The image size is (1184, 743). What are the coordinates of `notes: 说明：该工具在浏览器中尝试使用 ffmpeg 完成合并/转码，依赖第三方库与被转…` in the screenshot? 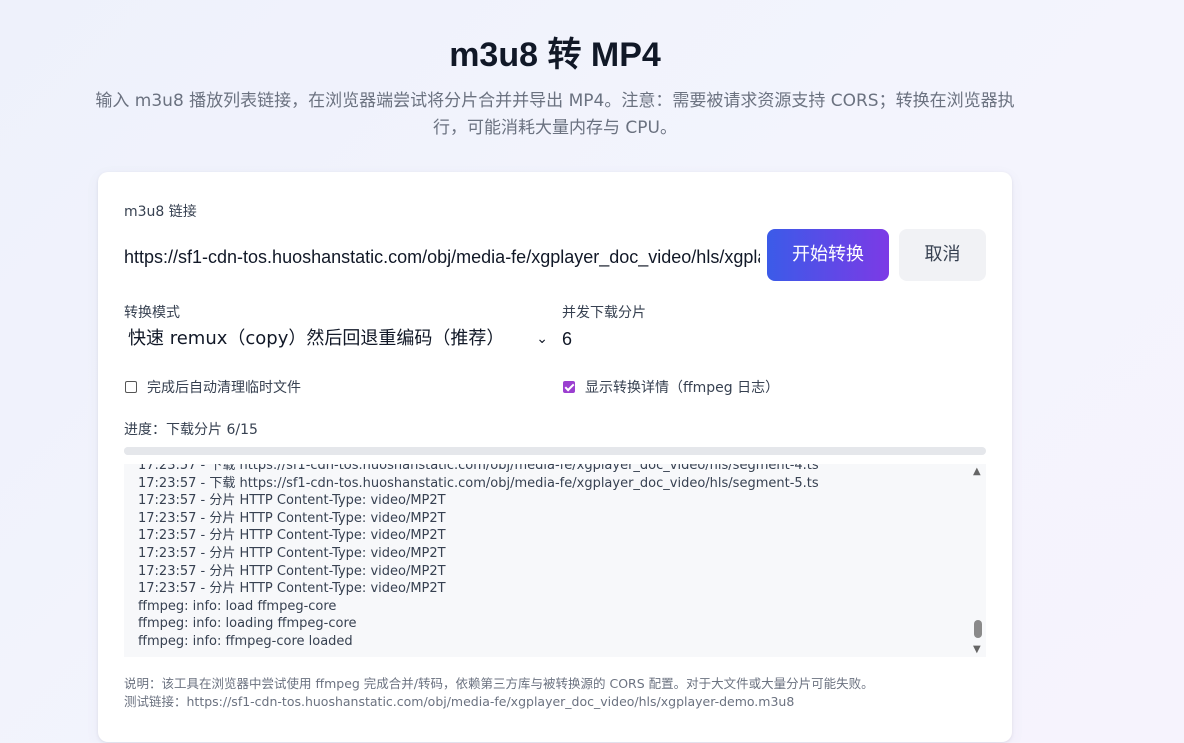 It's located at (555, 693).